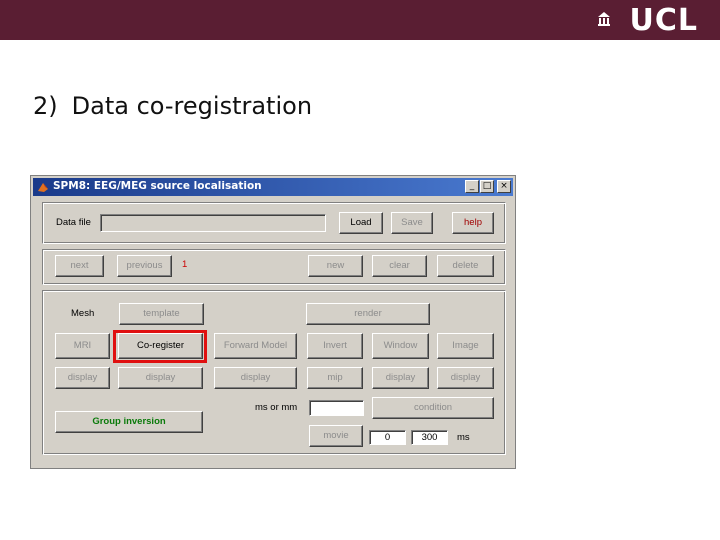 This screenshot has width=720, height=540. What do you see at coordinates (368, 314) in the screenshot?
I see `render-button: render` at bounding box center [368, 314].